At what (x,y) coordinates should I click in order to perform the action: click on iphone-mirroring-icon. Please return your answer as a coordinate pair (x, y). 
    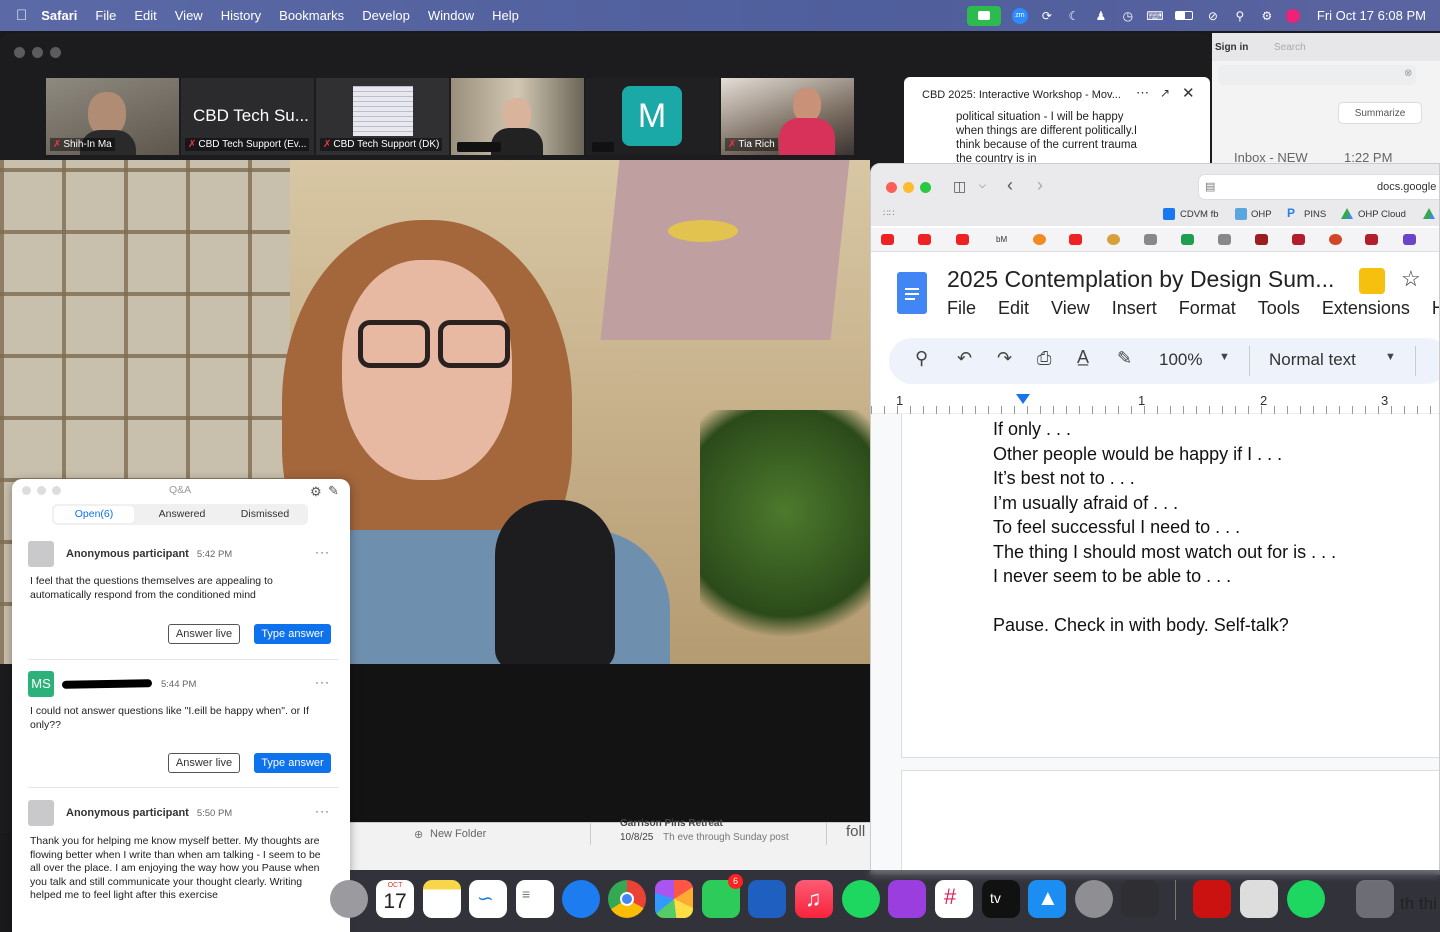
    Looking at the image, I should click on (1140, 899).